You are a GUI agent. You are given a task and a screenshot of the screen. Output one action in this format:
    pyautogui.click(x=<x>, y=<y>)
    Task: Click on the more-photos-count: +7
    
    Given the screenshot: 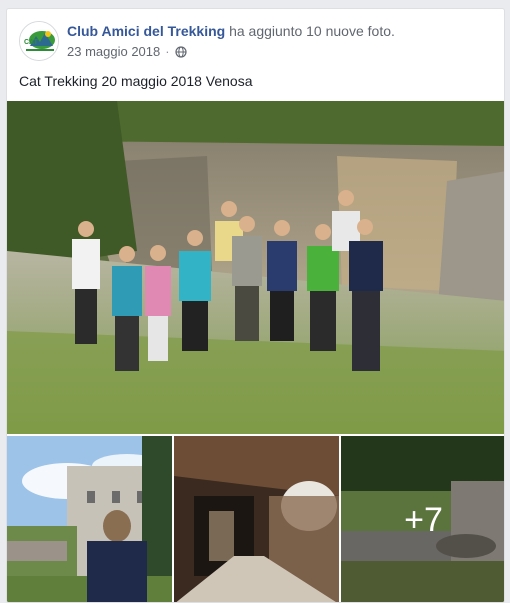 What is the action you would take?
    pyautogui.click(x=423, y=519)
    